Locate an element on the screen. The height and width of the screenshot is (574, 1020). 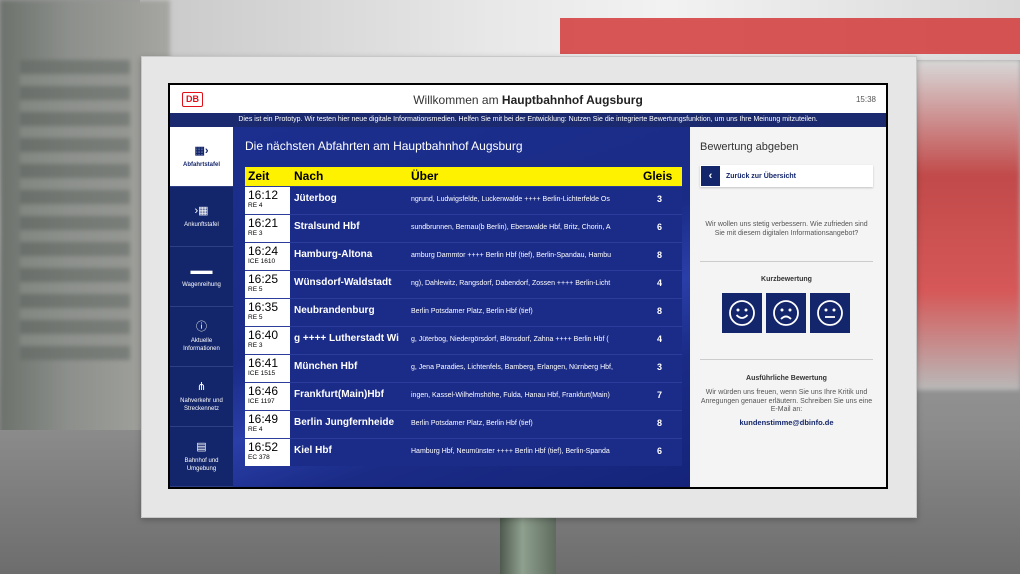
welcome-station: Hauptbahnhof Augsburg is located at coordinates (572, 100).